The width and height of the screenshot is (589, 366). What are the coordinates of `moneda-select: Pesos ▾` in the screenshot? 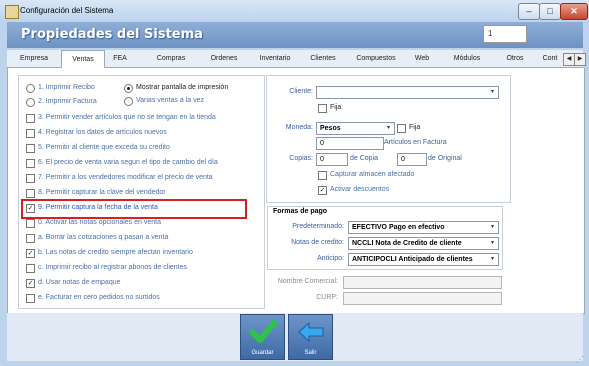 It's located at (355, 128).